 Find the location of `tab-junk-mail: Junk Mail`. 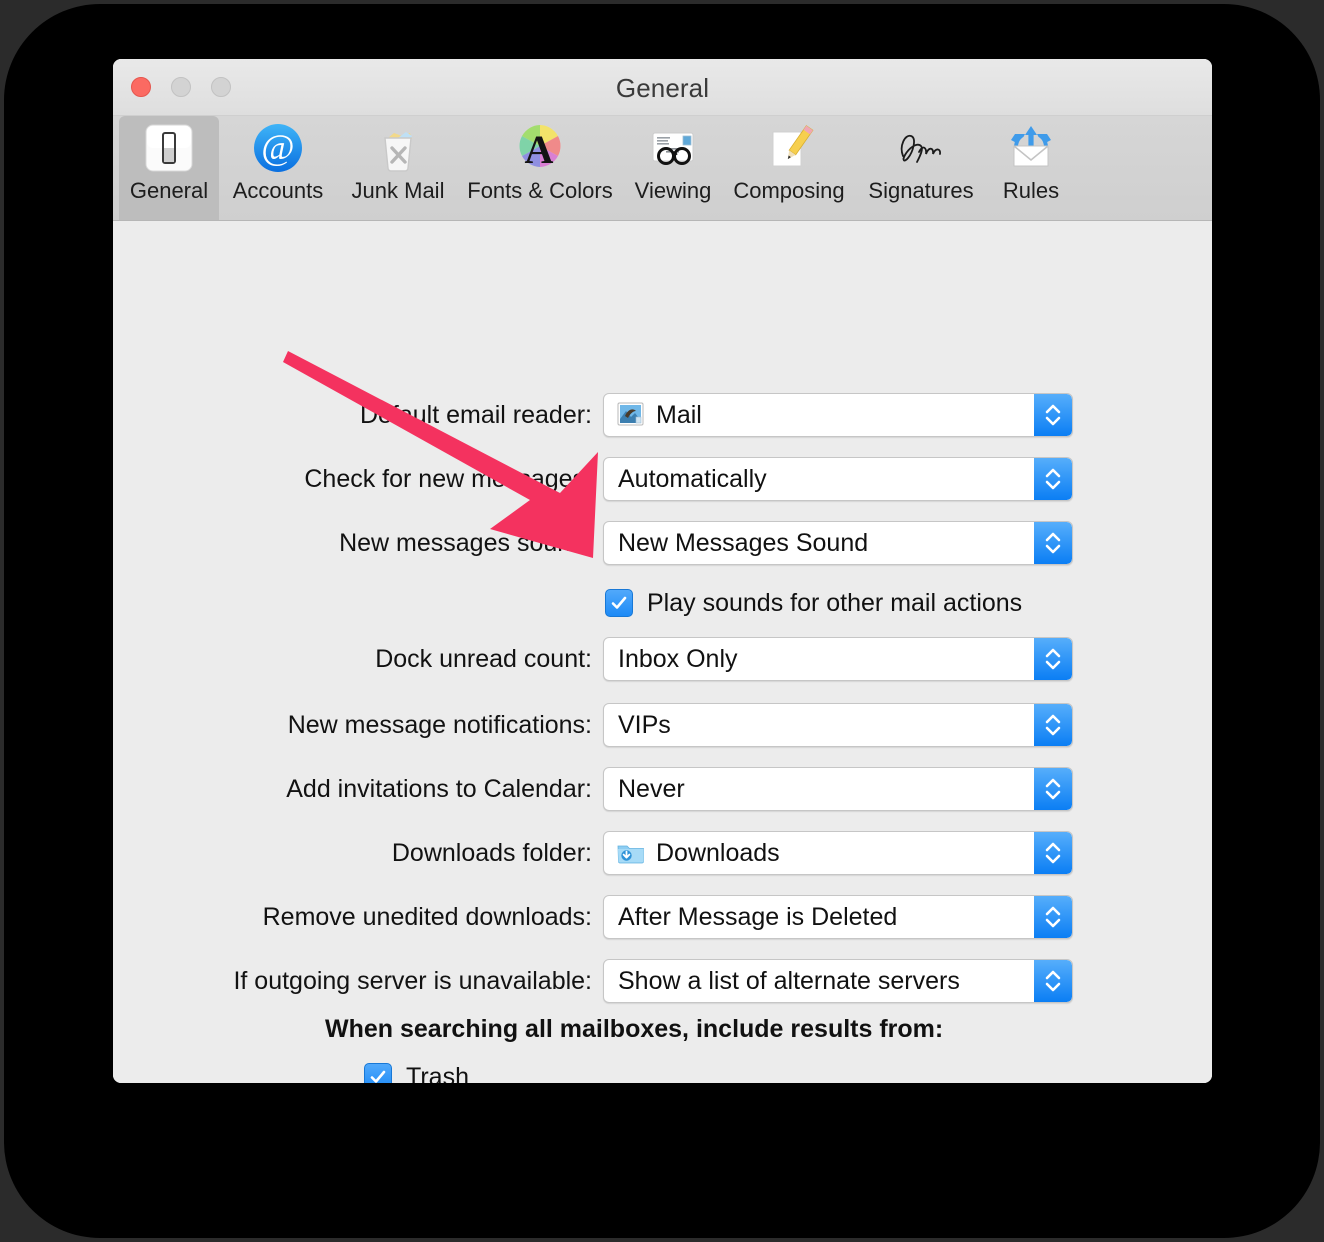

tab-junk-mail: Junk Mail is located at coordinates (398, 168).